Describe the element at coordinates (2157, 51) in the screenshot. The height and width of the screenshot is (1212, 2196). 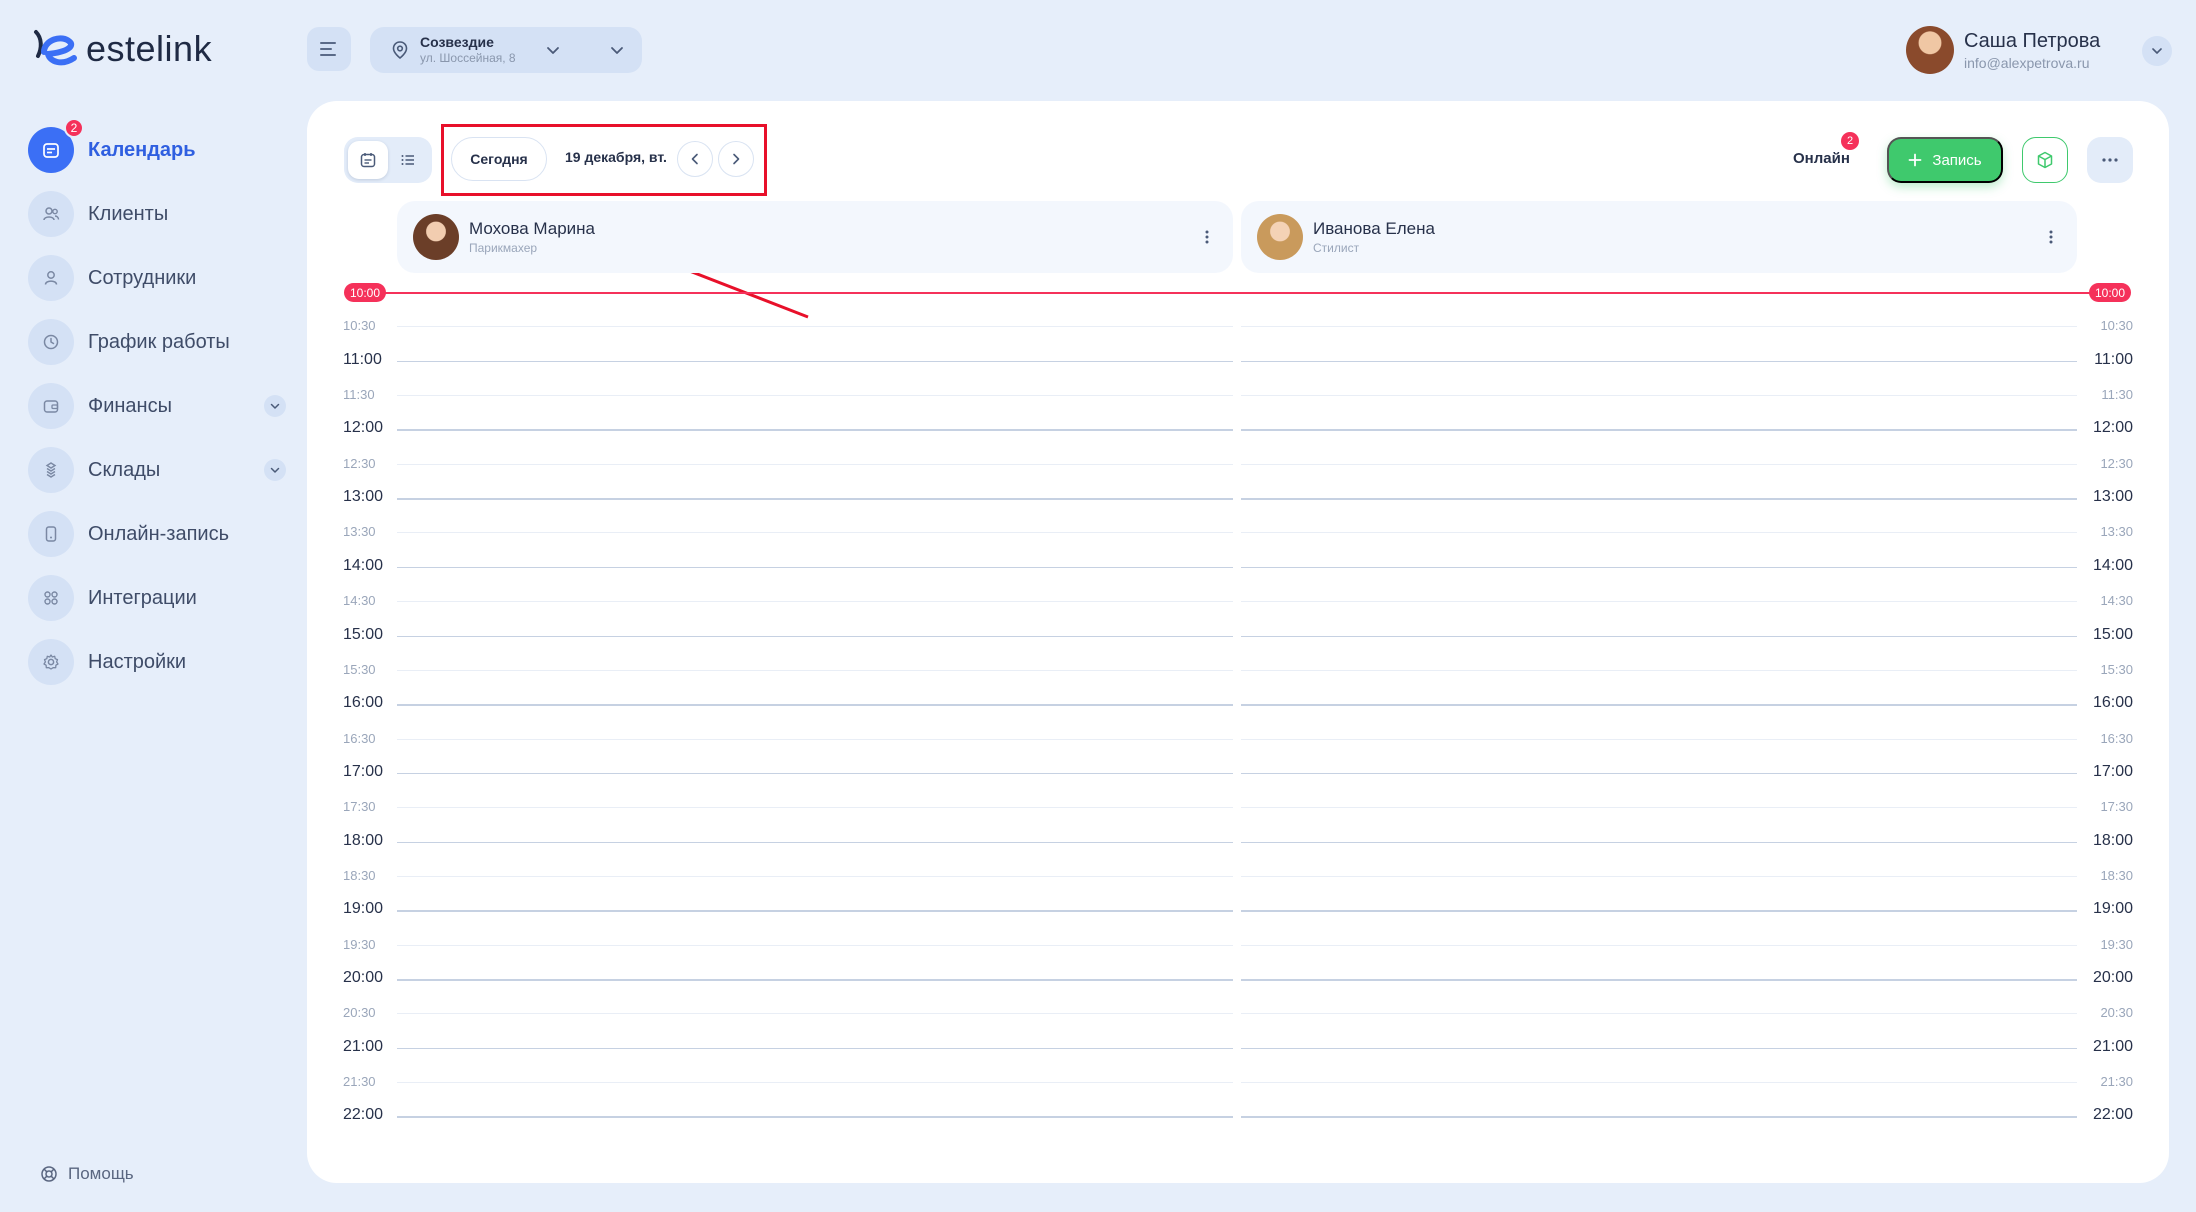
I see `user-menu-button` at that location.